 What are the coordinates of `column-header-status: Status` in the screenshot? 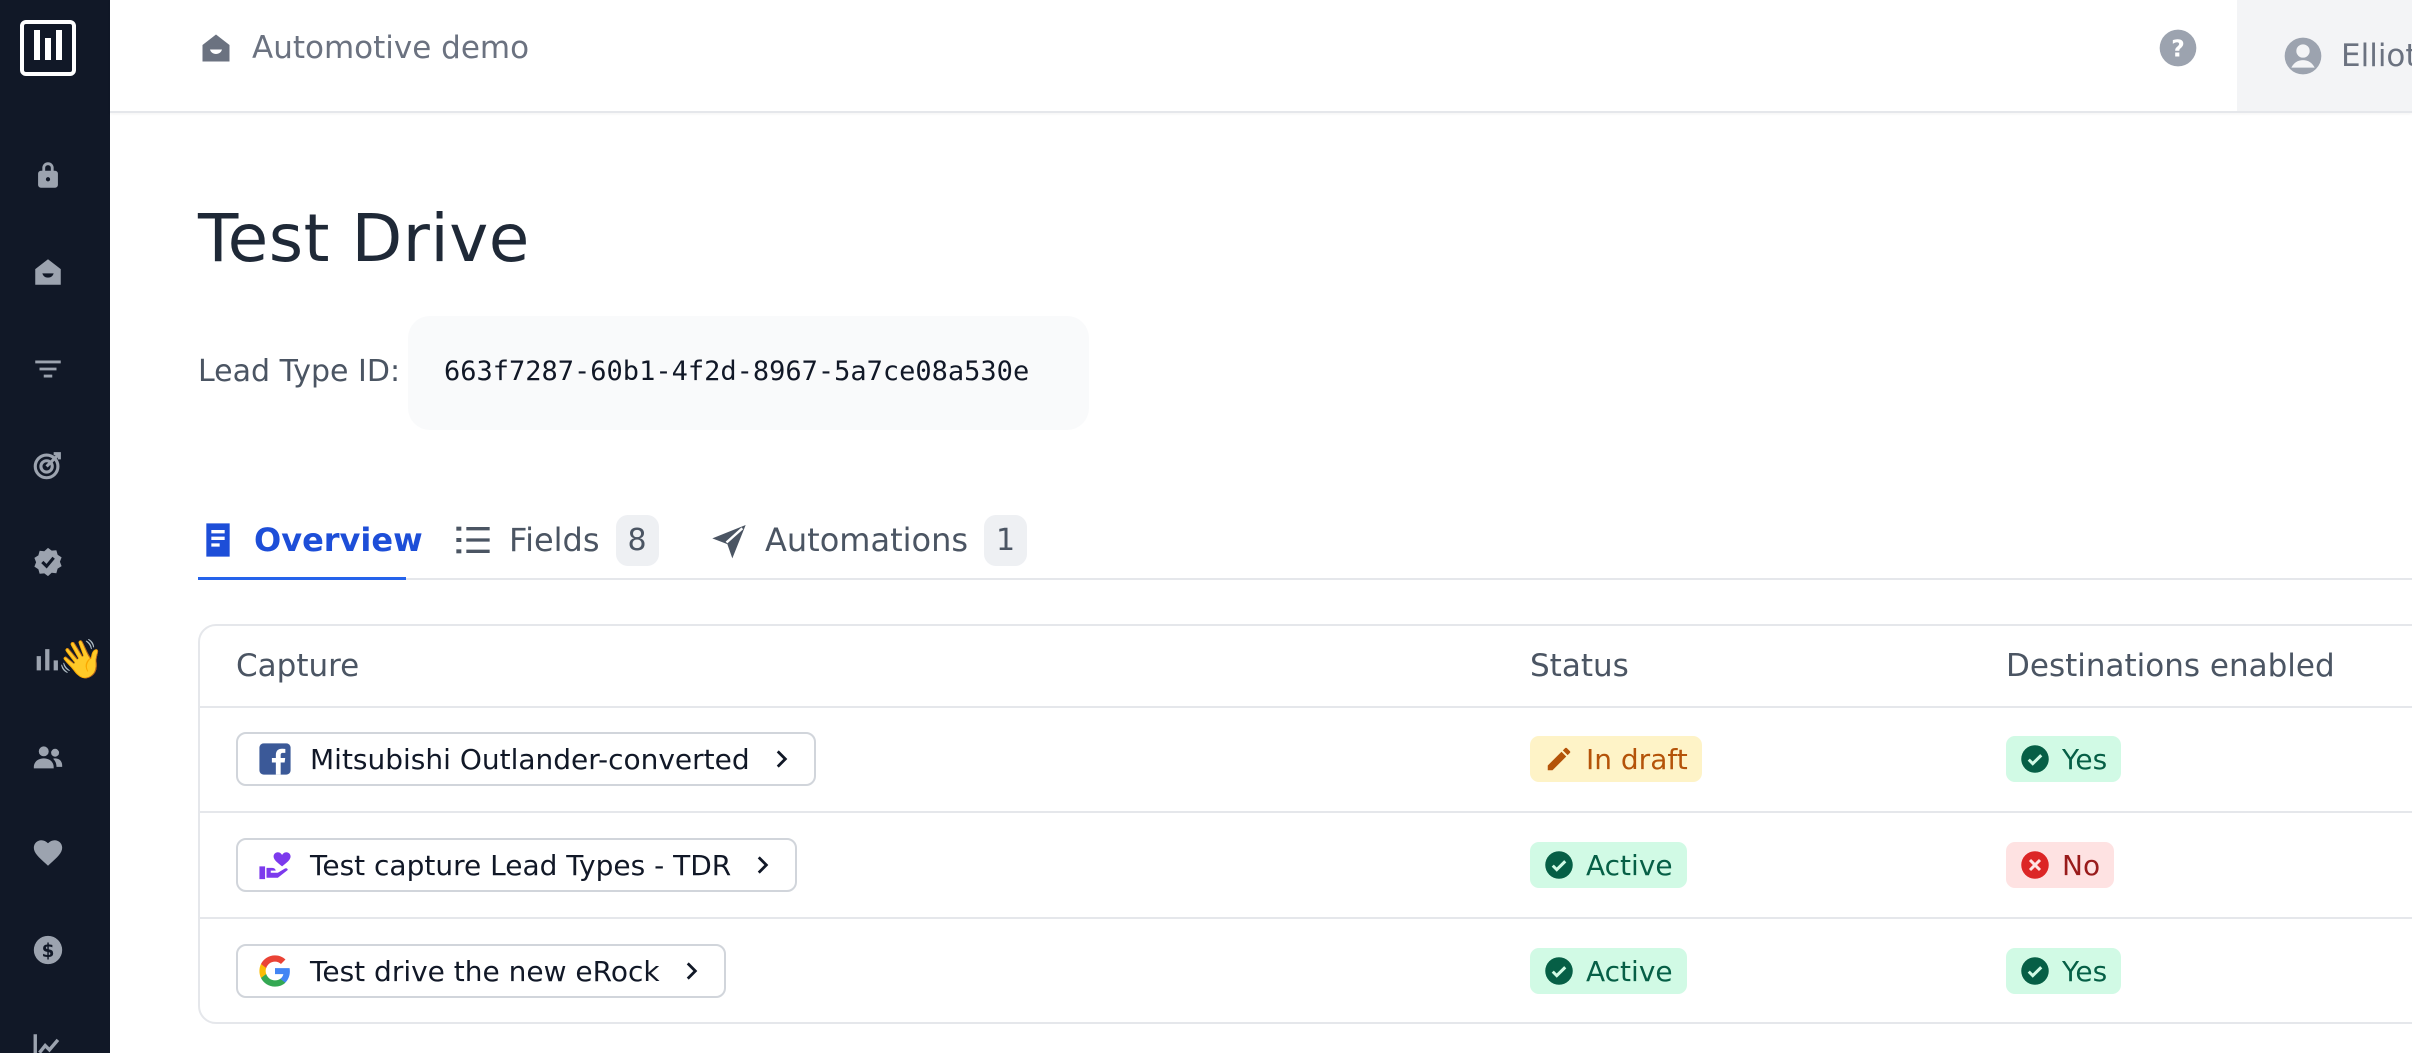 It's located at (1579, 666).